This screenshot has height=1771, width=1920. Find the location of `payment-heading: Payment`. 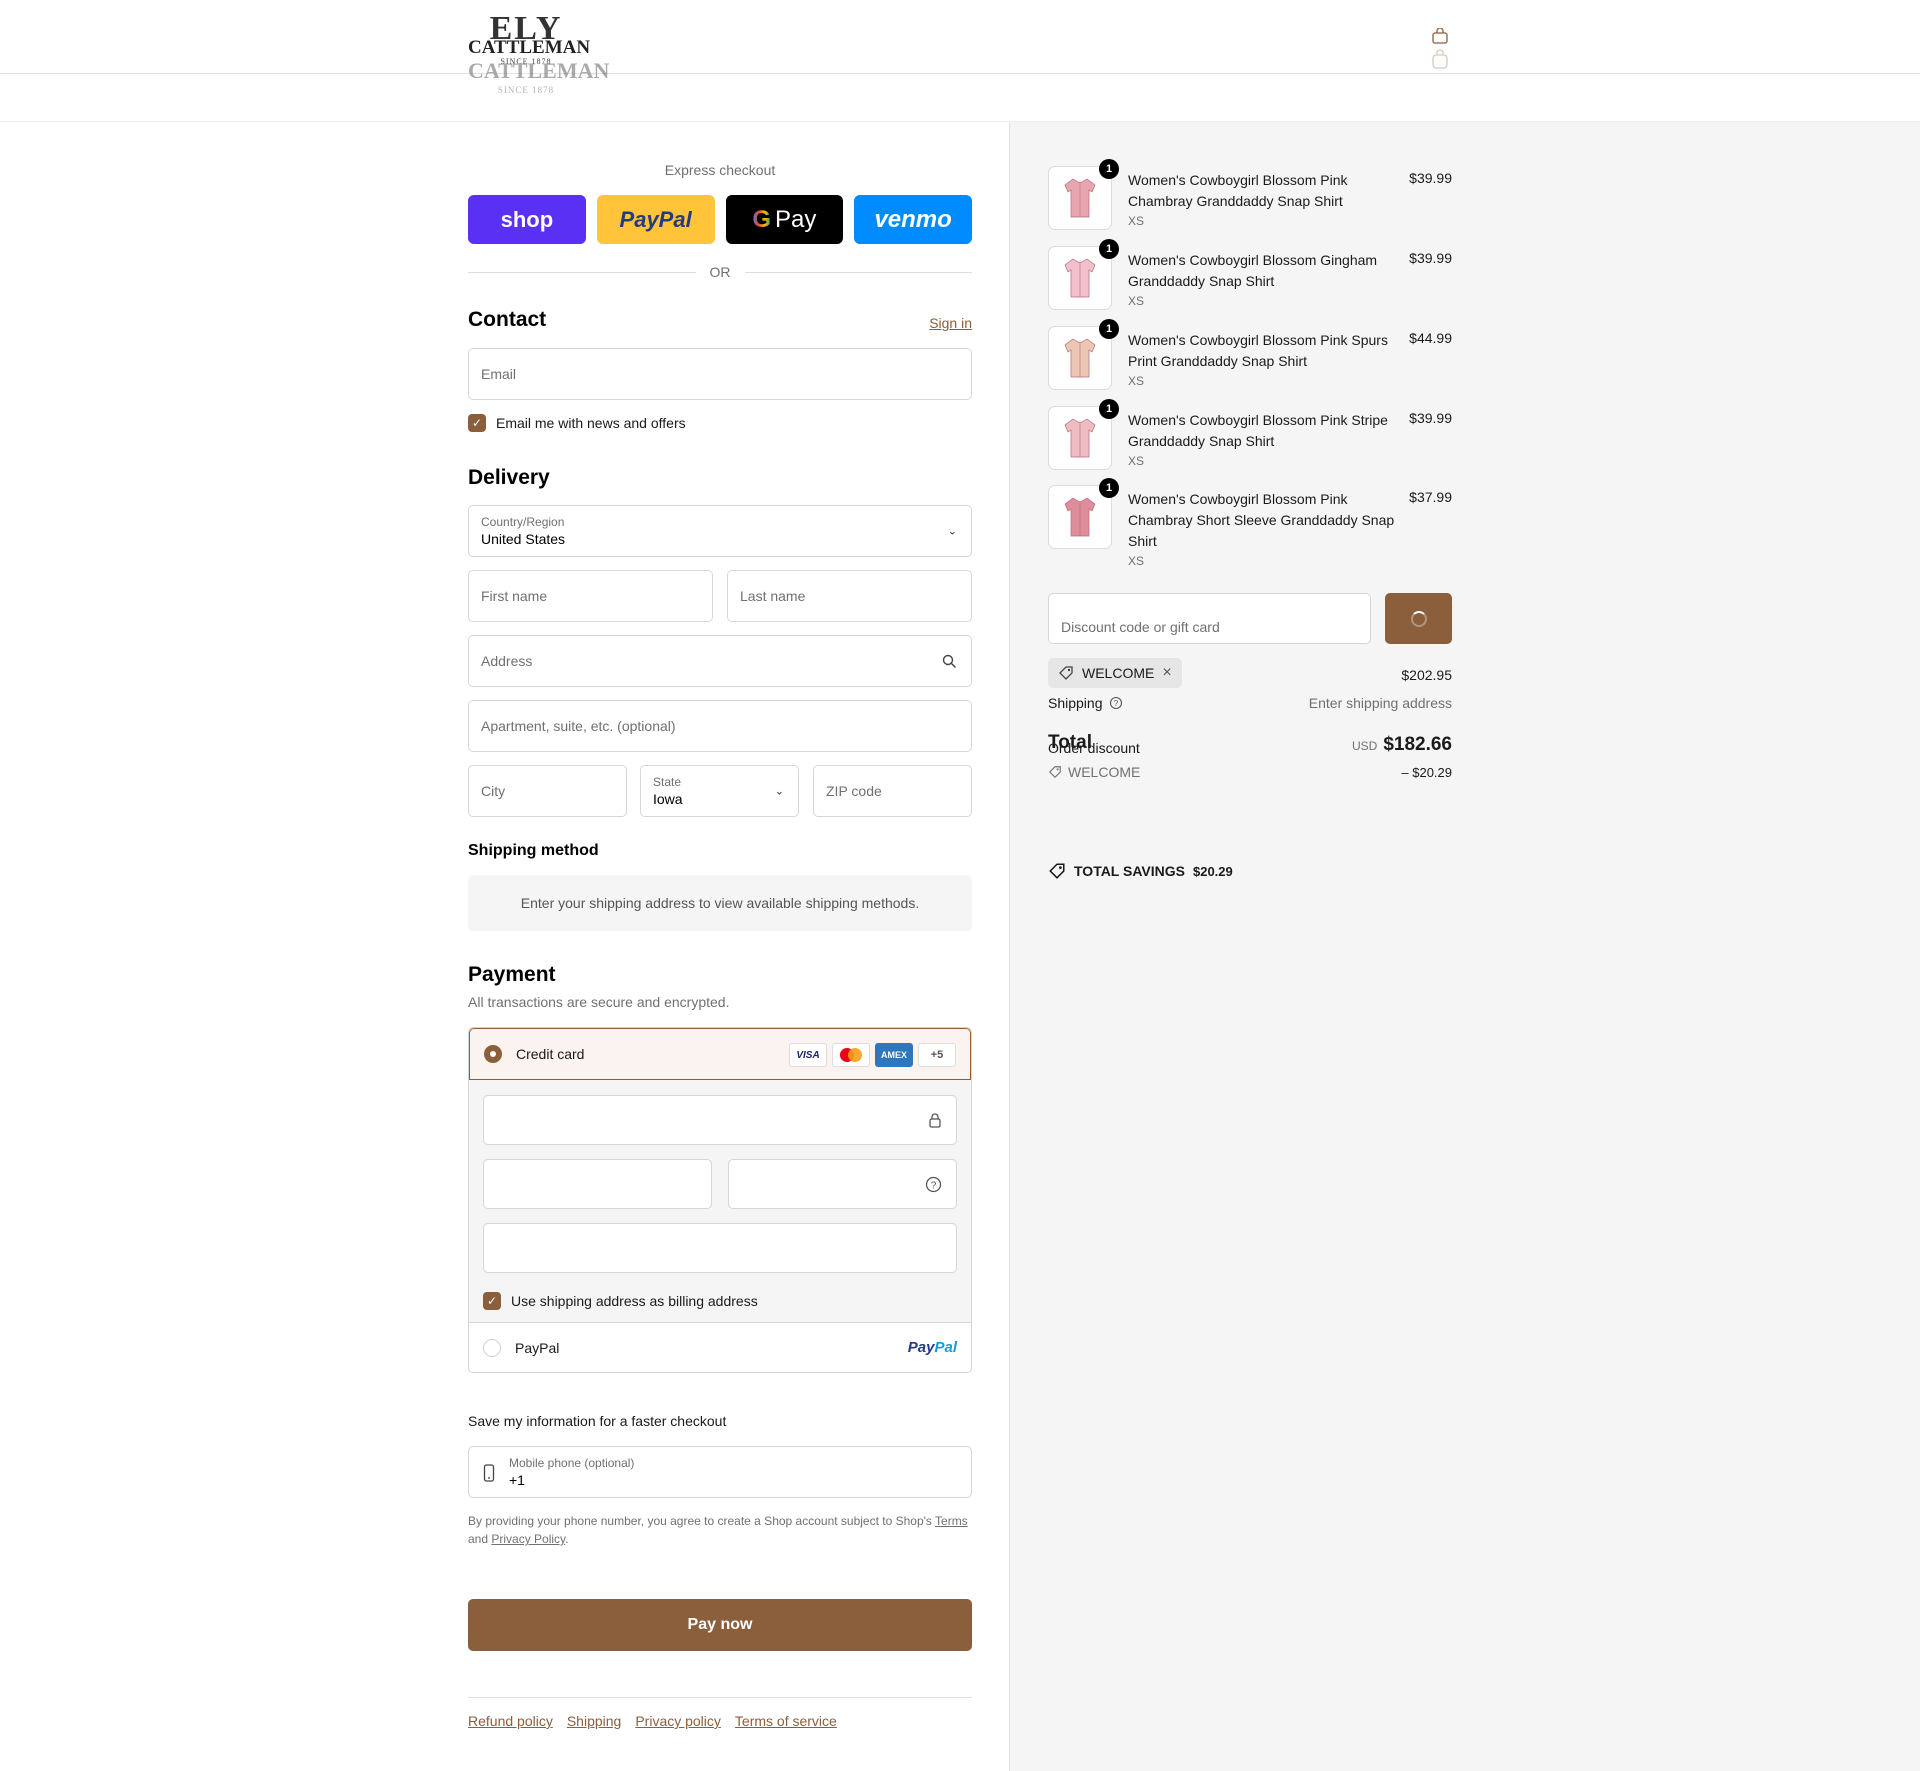

payment-heading: Payment is located at coordinates (512, 974).